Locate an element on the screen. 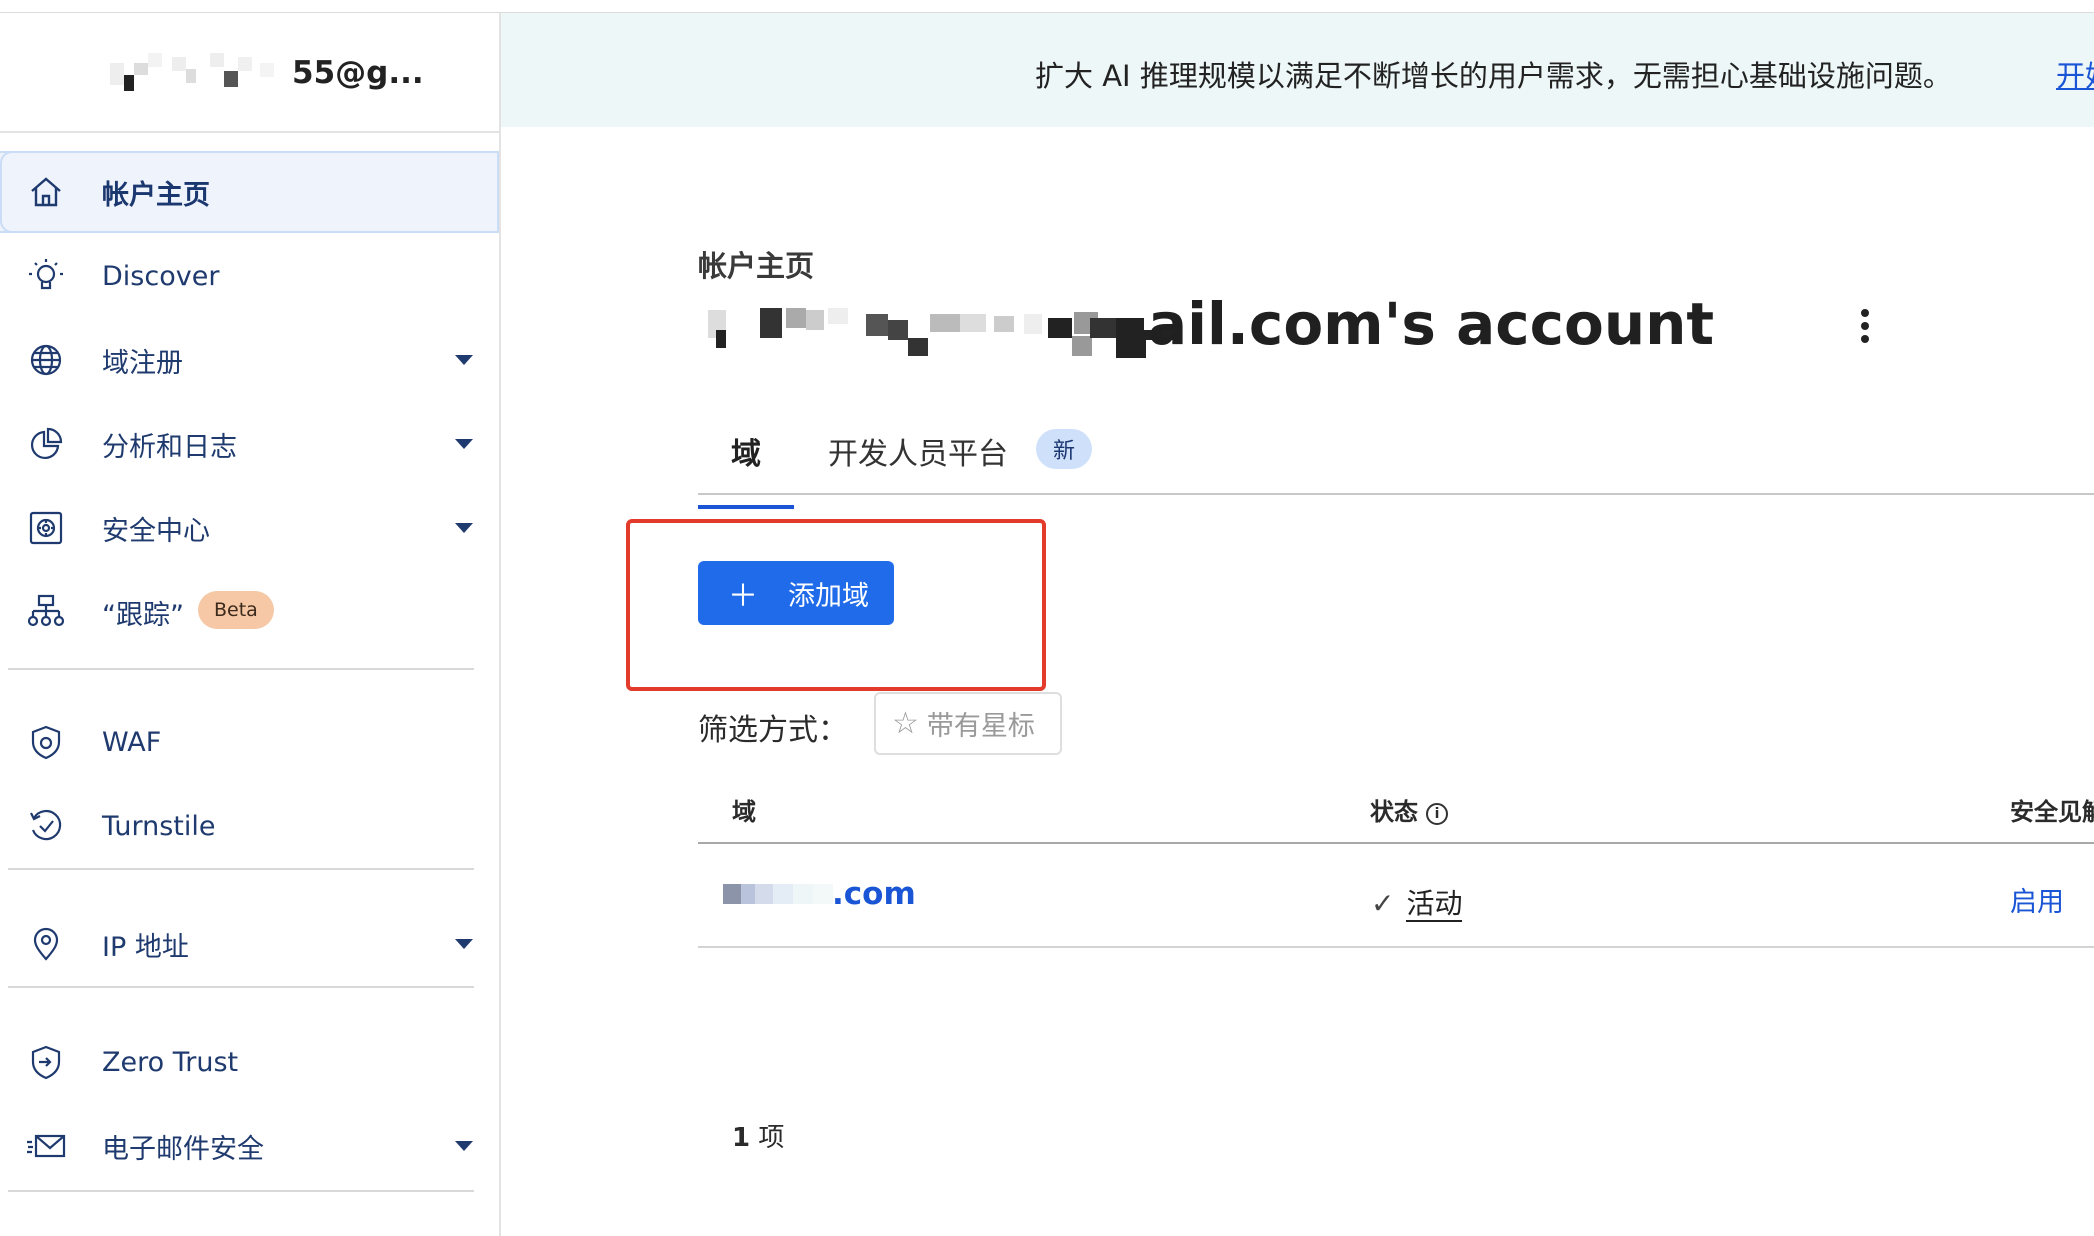 The width and height of the screenshot is (2094, 1236). new-badge: 新 is located at coordinates (1064, 449).